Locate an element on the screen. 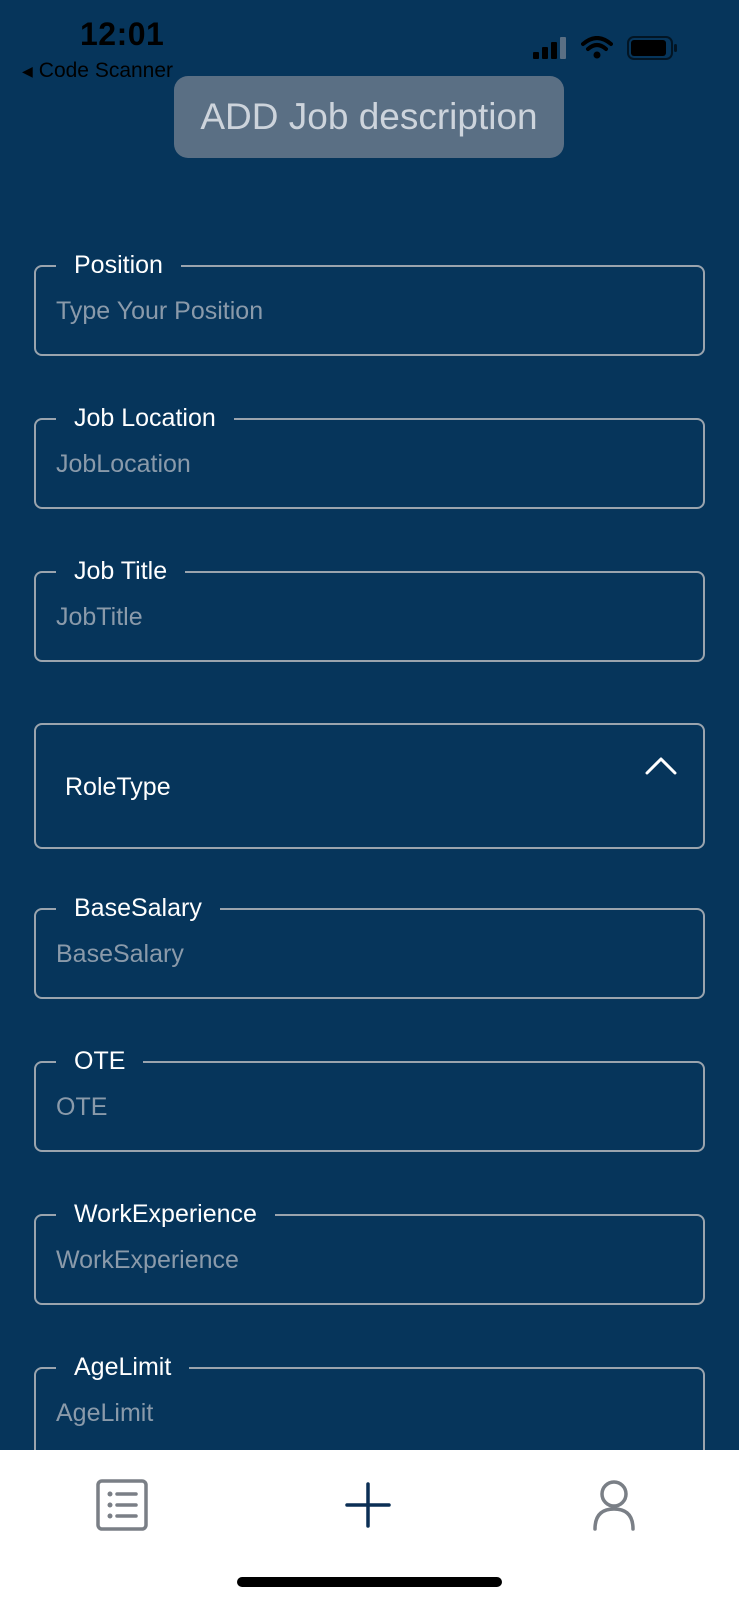 The width and height of the screenshot is (739, 1600). job-title-label: Job Title is located at coordinates (121, 571).